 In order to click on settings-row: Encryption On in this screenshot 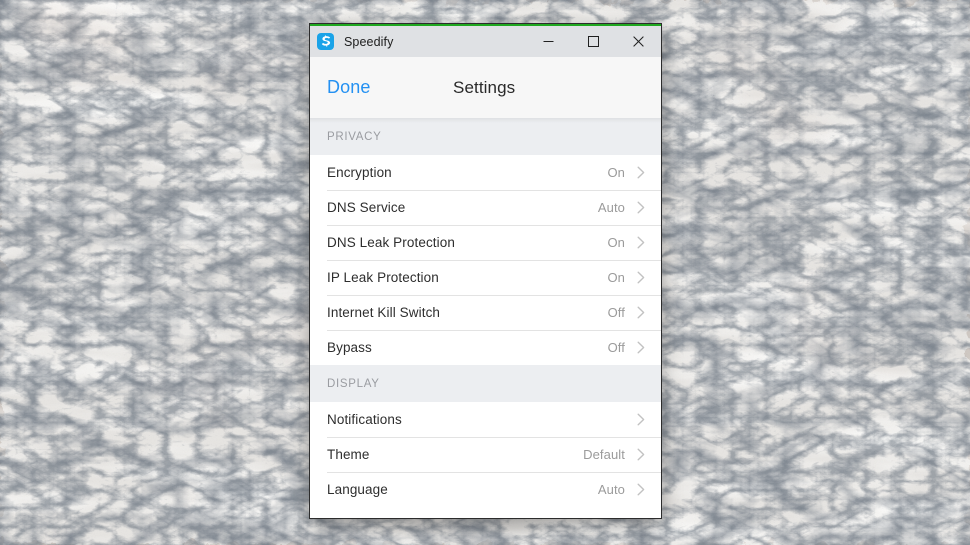, I will do `click(485, 172)`.